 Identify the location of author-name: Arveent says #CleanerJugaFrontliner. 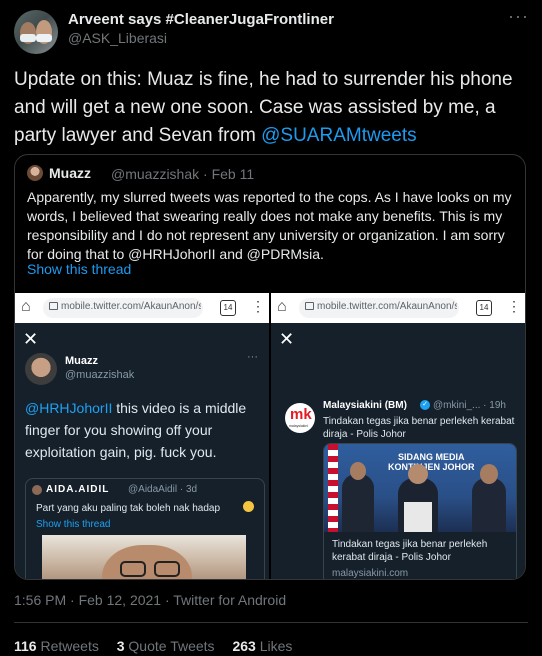
(201, 19).